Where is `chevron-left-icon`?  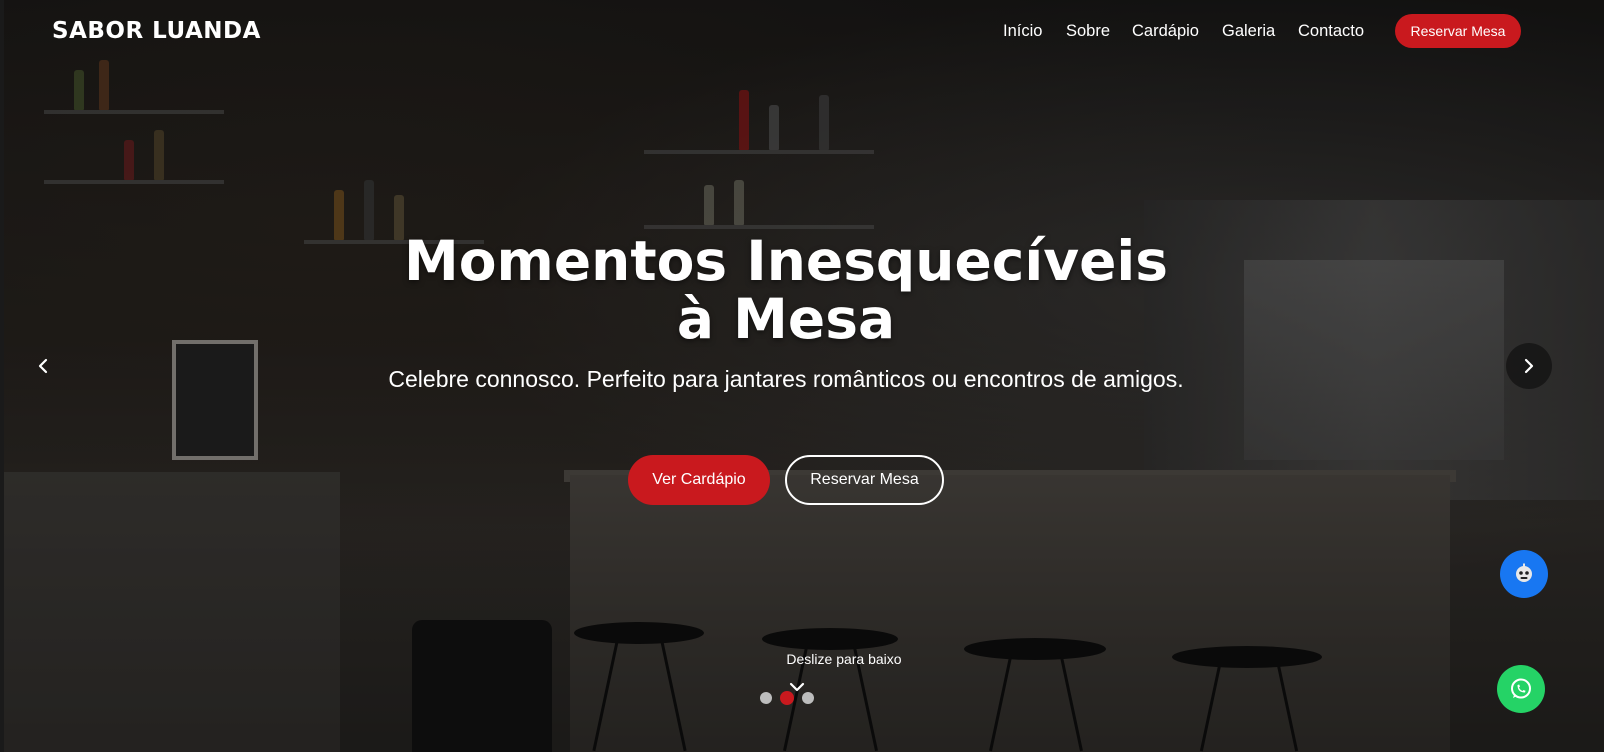 chevron-left-icon is located at coordinates (43, 366).